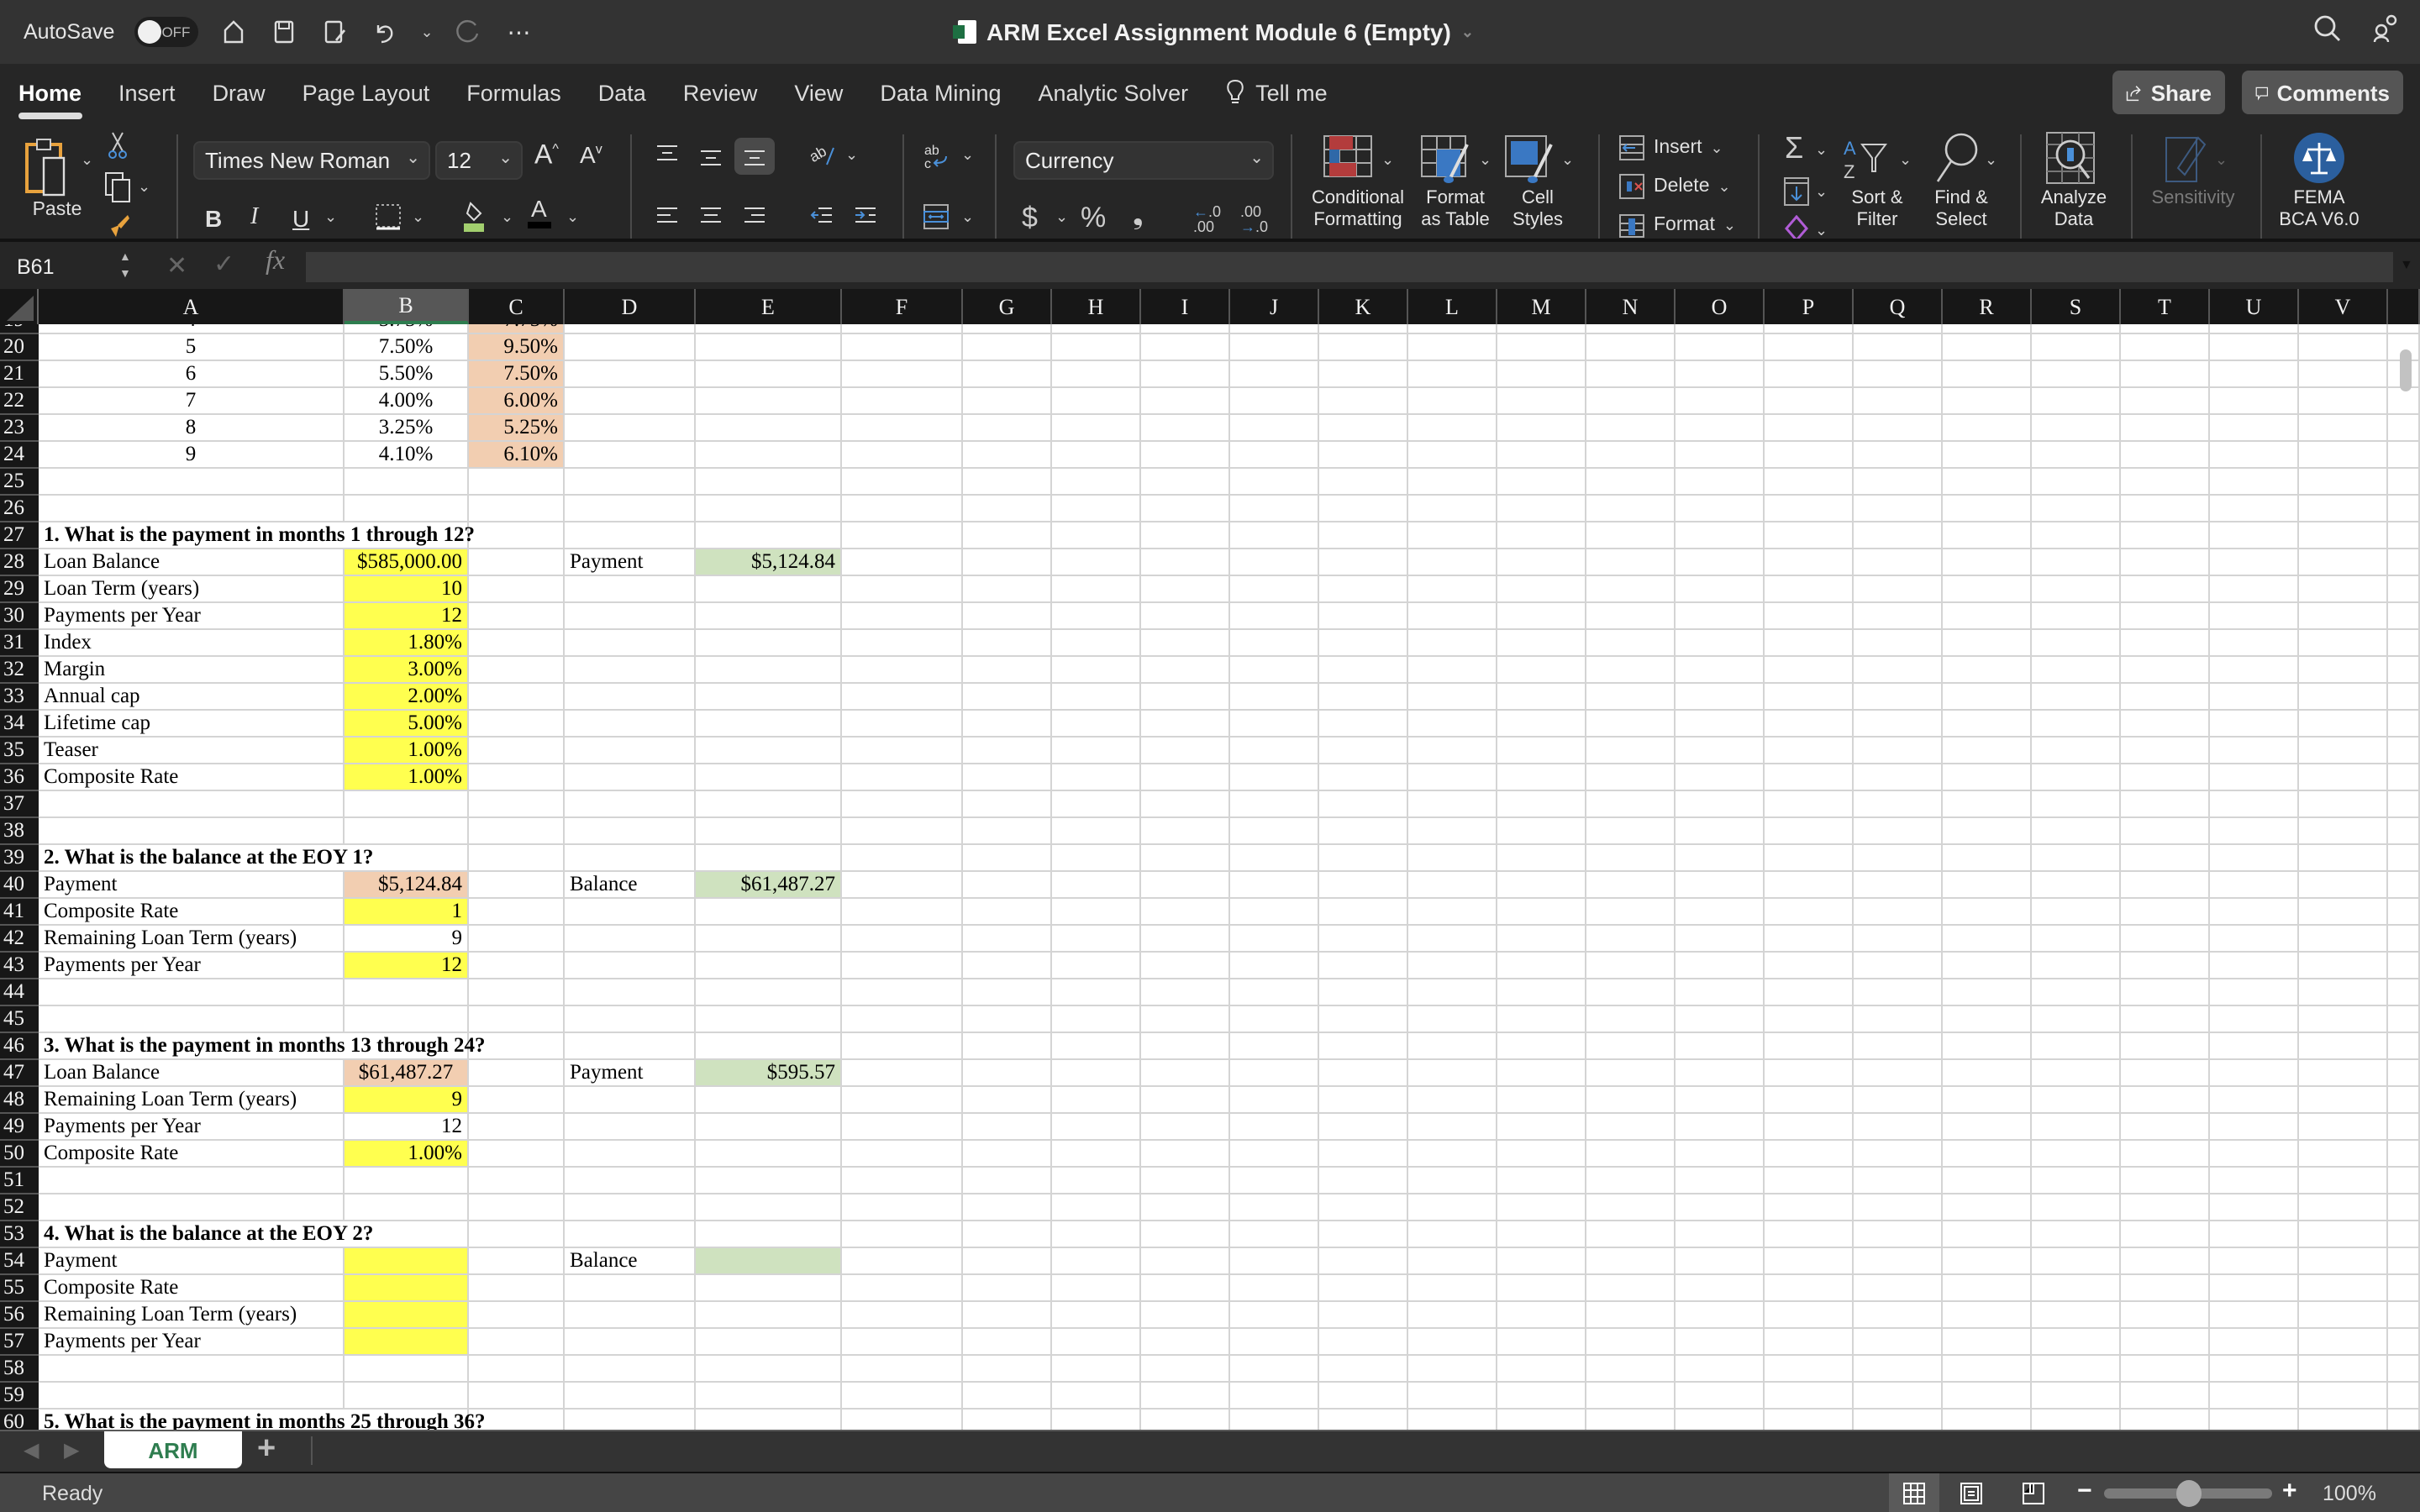  I want to click on cell-s21, so click(2076, 374).